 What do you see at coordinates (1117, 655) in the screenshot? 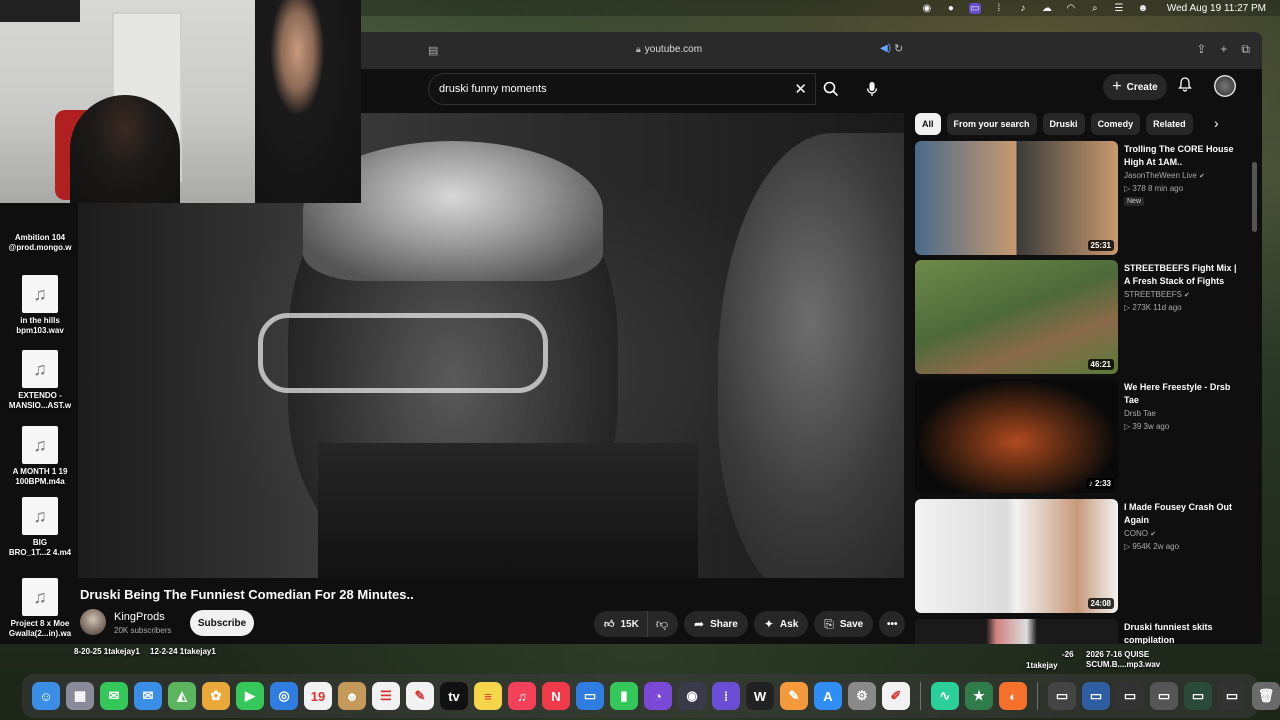
I see `desktop-file-label: 2026 7-16 QUISE` at bounding box center [1117, 655].